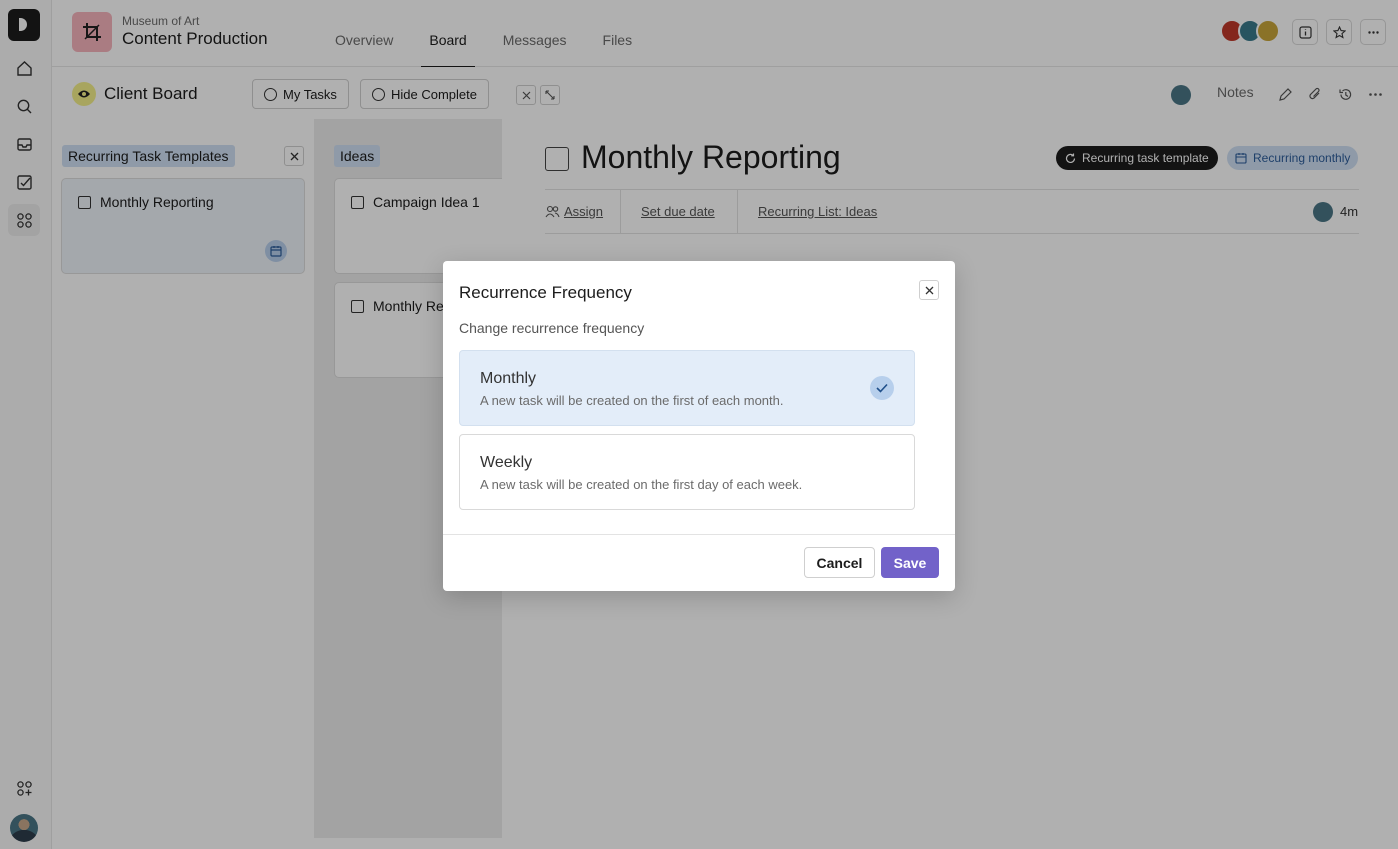 The width and height of the screenshot is (1398, 849). Describe the element at coordinates (506, 462) in the screenshot. I see `option-name: Weekly` at that location.